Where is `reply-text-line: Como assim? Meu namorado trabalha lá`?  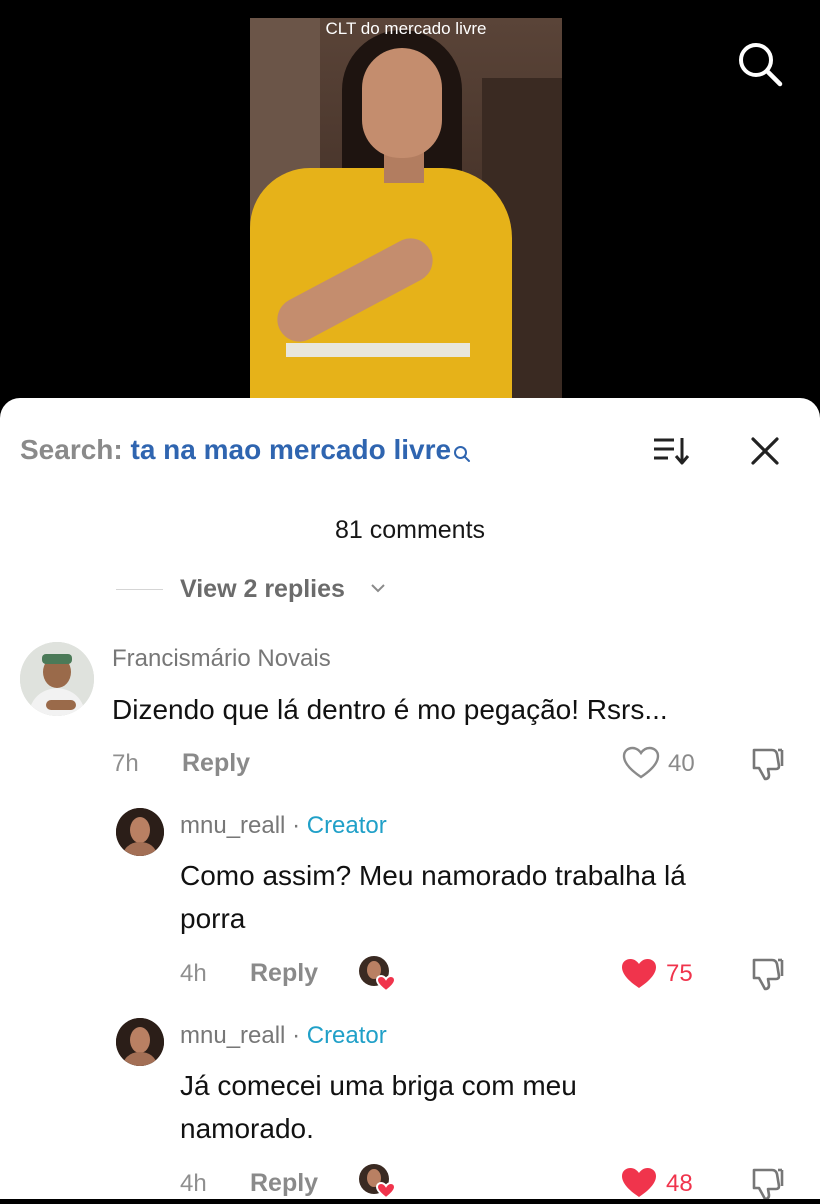 reply-text-line: Como assim? Meu namorado trabalha lá is located at coordinates (433, 875).